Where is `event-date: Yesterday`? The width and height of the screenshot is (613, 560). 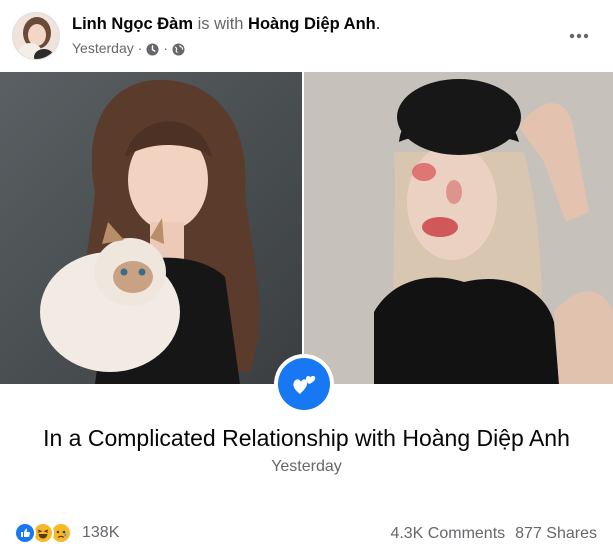 event-date: Yesterday is located at coordinates (306, 466).